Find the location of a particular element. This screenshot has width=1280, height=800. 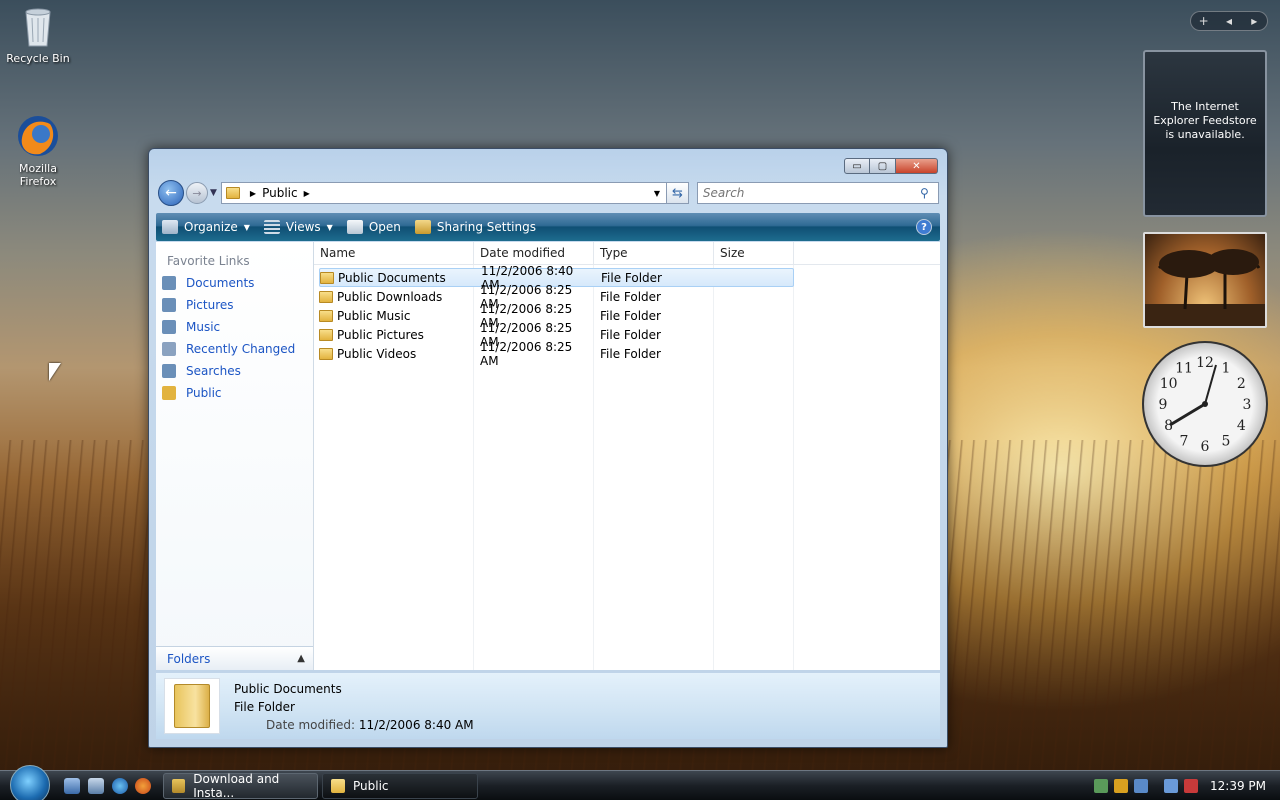

favorite-link-searches: Searches is located at coordinates (234, 371).